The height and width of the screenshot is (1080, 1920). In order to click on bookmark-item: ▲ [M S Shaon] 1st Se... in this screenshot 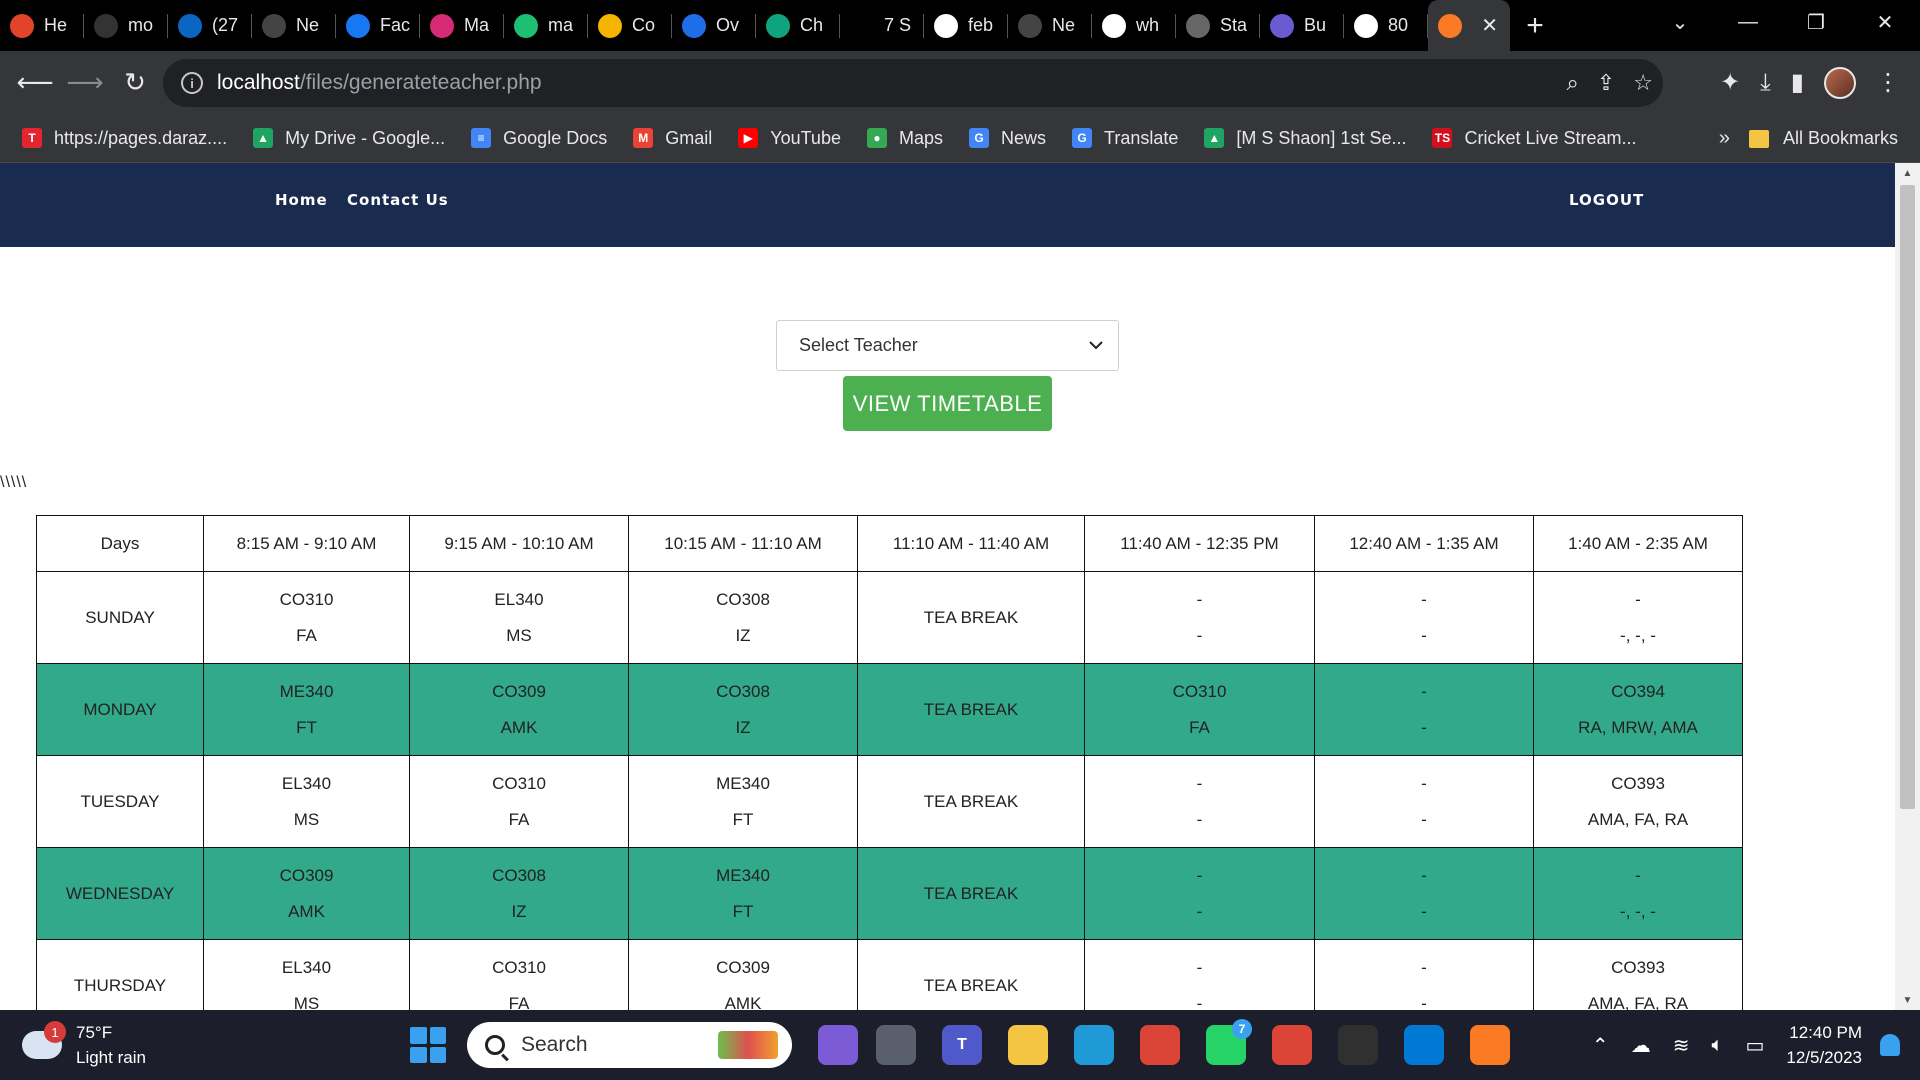, I will do `click(1305, 138)`.